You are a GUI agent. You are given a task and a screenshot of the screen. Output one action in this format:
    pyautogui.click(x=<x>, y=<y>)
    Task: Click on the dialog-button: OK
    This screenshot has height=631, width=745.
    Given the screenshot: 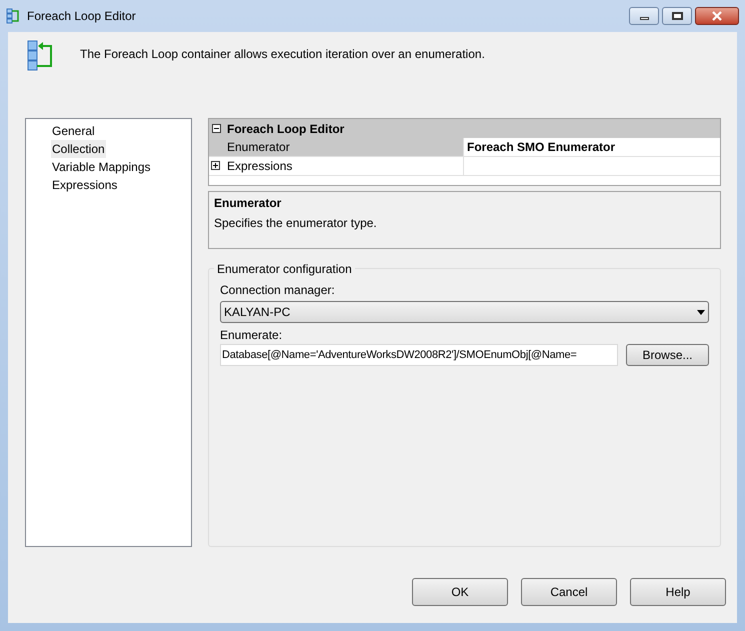 What is the action you would take?
    pyautogui.click(x=460, y=592)
    